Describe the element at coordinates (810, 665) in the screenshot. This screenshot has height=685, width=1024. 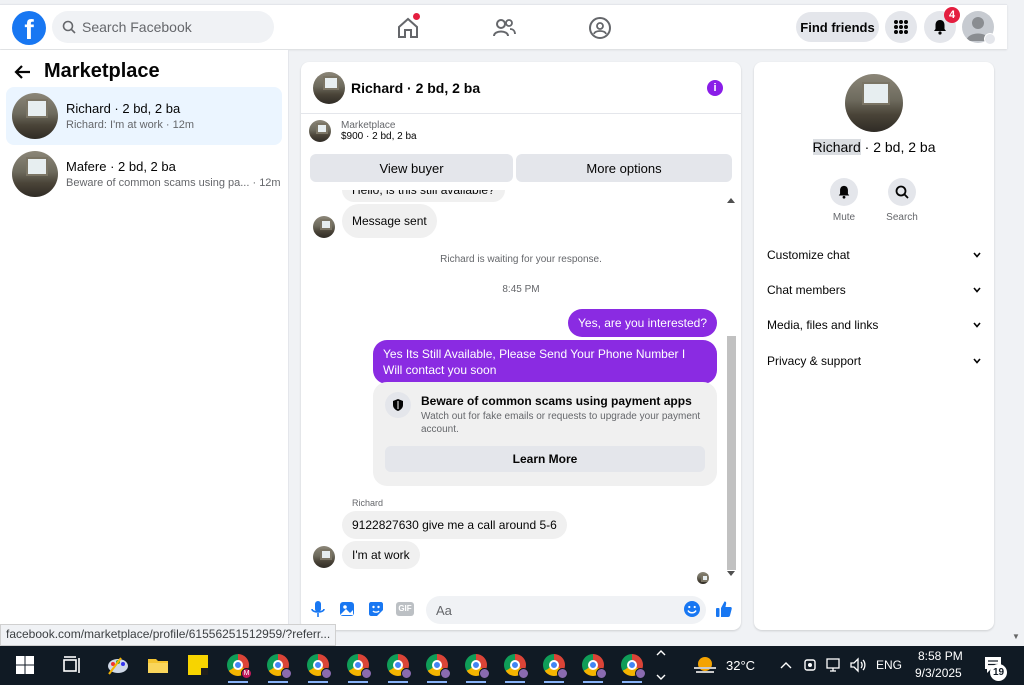
I see `meet-now-icon` at that location.